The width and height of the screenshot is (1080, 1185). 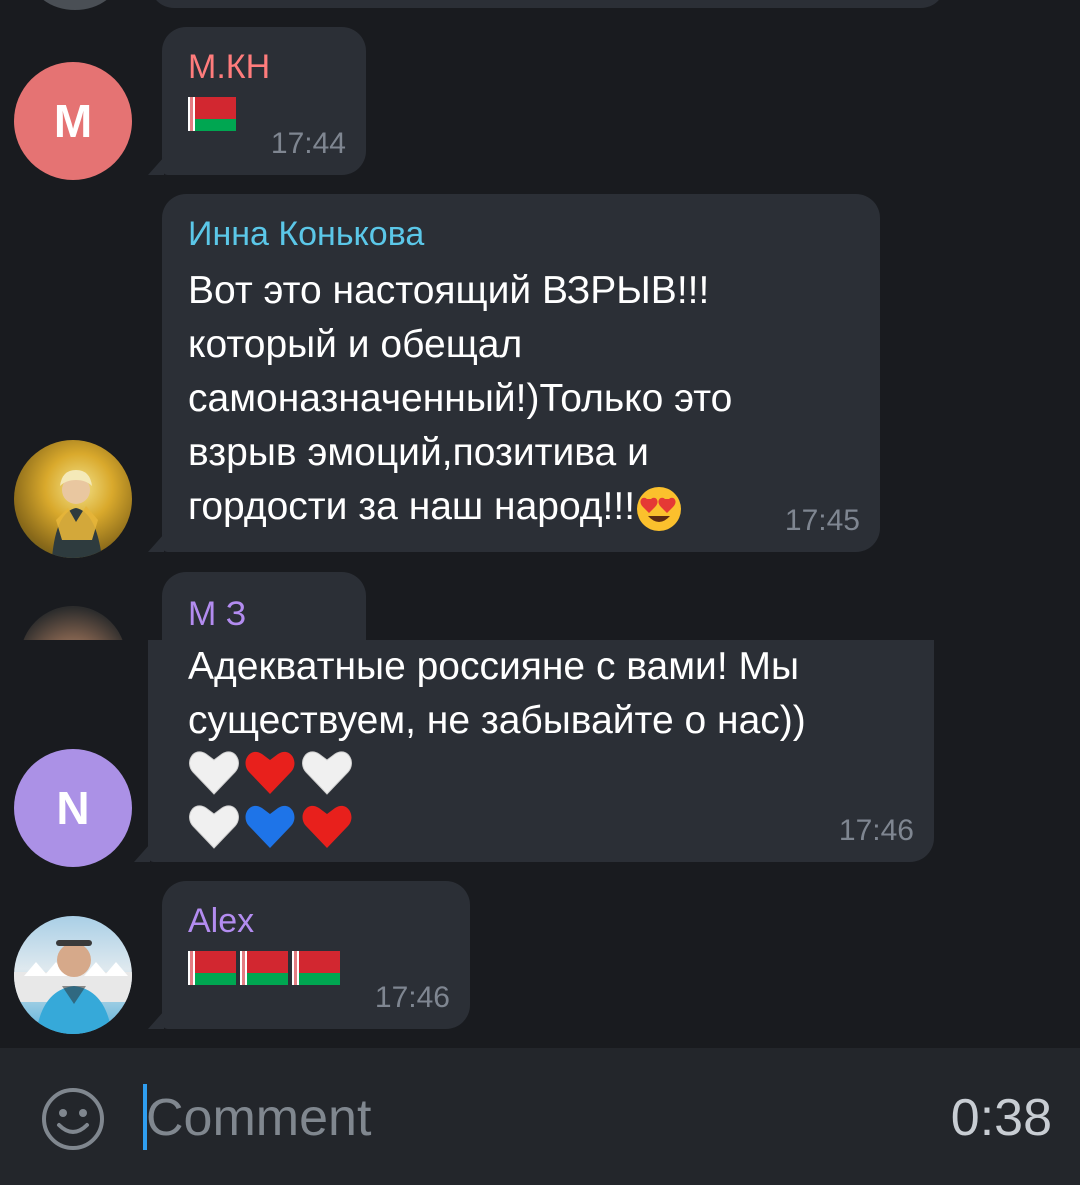 I want to click on message-bubble: М.КН 17:44, so click(x=264, y=101).